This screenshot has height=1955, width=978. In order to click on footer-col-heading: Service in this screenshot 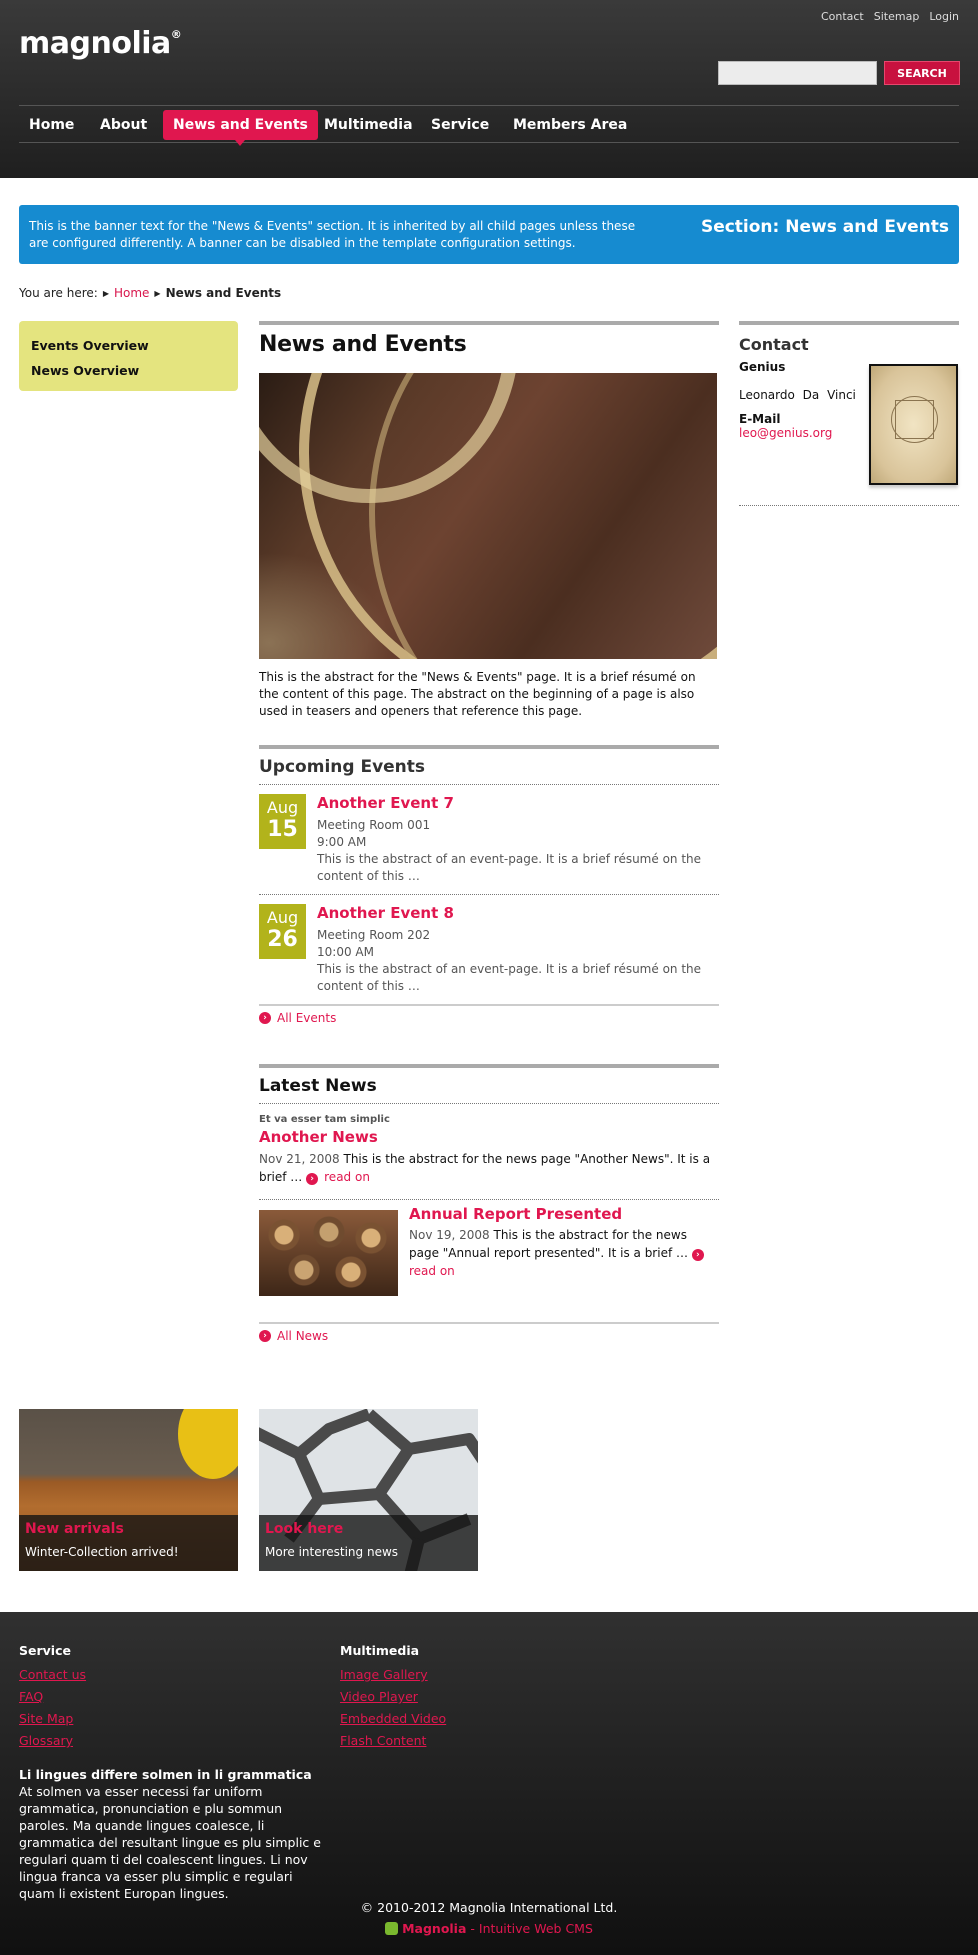, I will do `click(45, 1650)`.